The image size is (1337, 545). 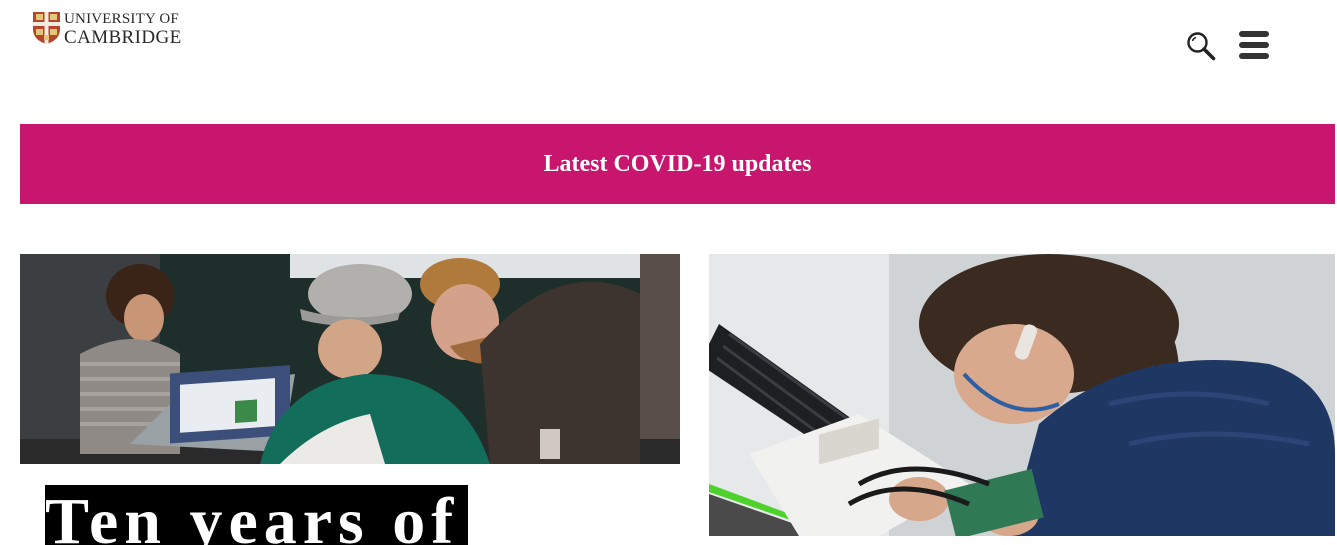 I want to click on menu-button, so click(x=1254, y=45).